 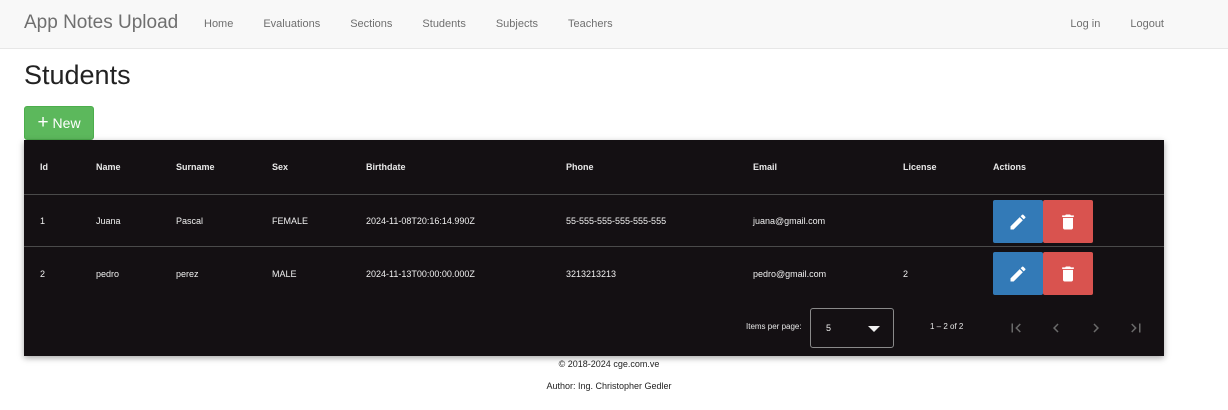 What do you see at coordinates (371, 24) in the screenshot?
I see `nav-sections: Sections` at bounding box center [371, 24].